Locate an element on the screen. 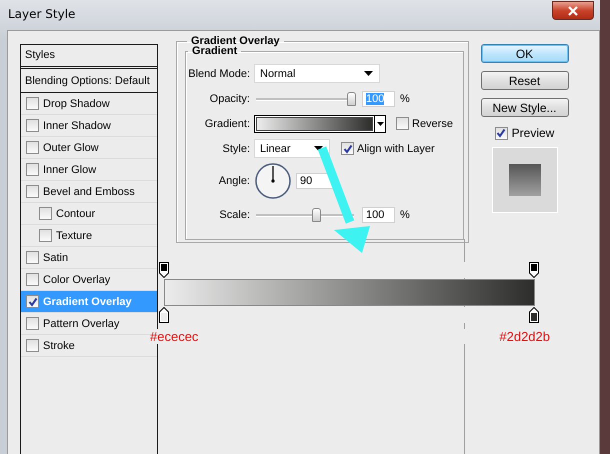 The image size is (610, 454). dialog-button: Reset is located at coordinates (524, 80).